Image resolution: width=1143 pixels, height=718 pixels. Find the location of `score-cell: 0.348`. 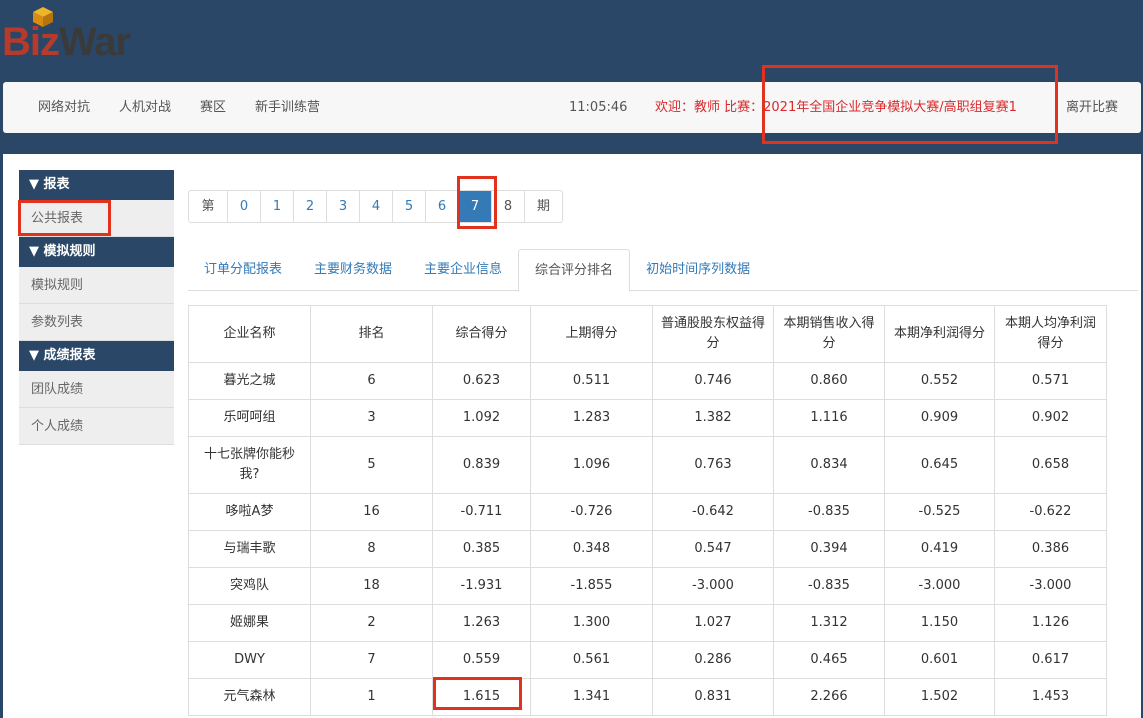

score-cell: 0.348 is located at coordinates (591, 549).